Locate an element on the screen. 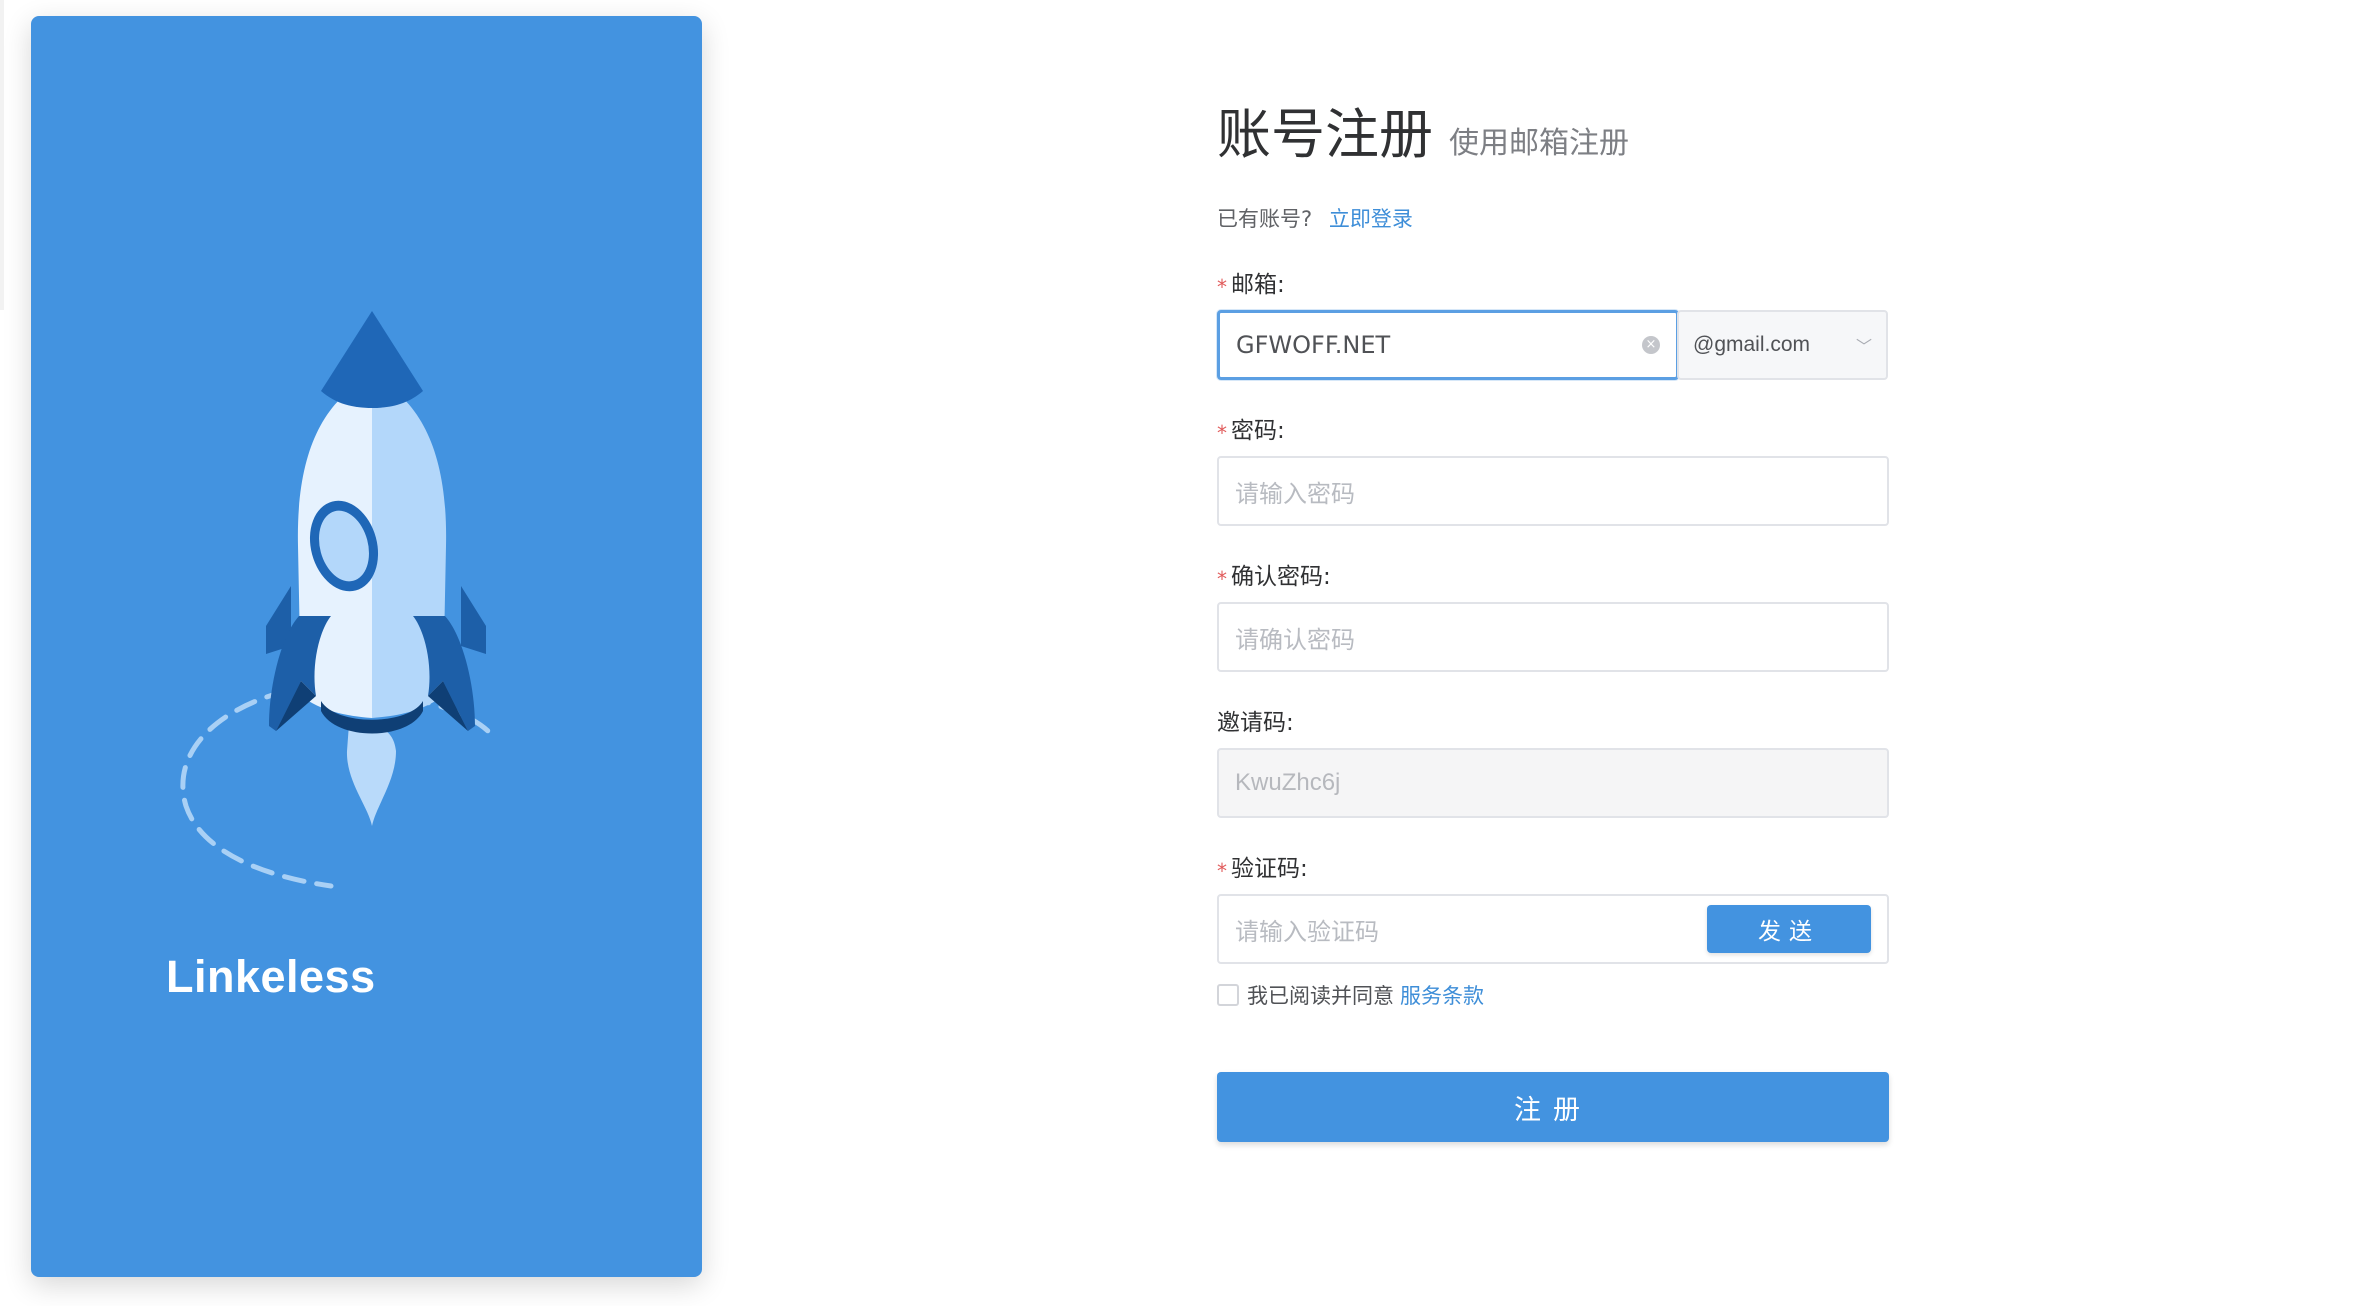 This screenshot has width=2374, height=1306. invite-code-field-group: 邀请码: KwuZhc6j is located at coordinates (1553, 762).